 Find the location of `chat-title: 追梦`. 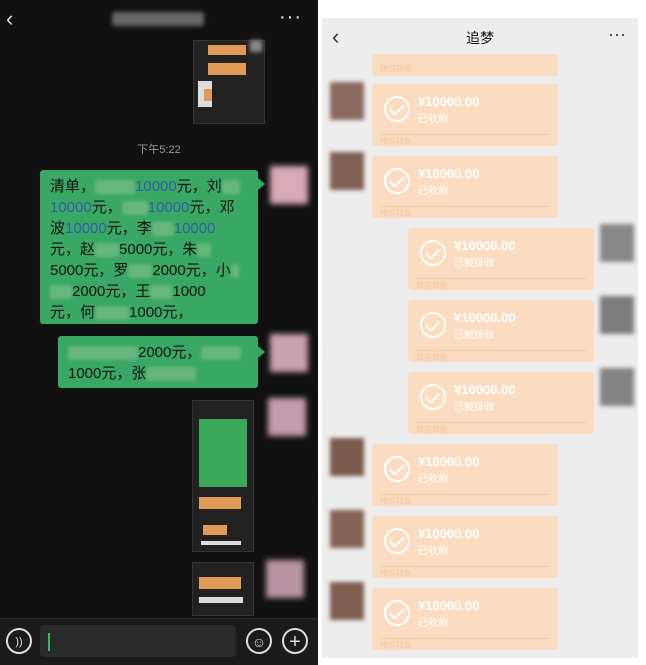

chat-title: 追梦 is located at coordinates (480, 38).